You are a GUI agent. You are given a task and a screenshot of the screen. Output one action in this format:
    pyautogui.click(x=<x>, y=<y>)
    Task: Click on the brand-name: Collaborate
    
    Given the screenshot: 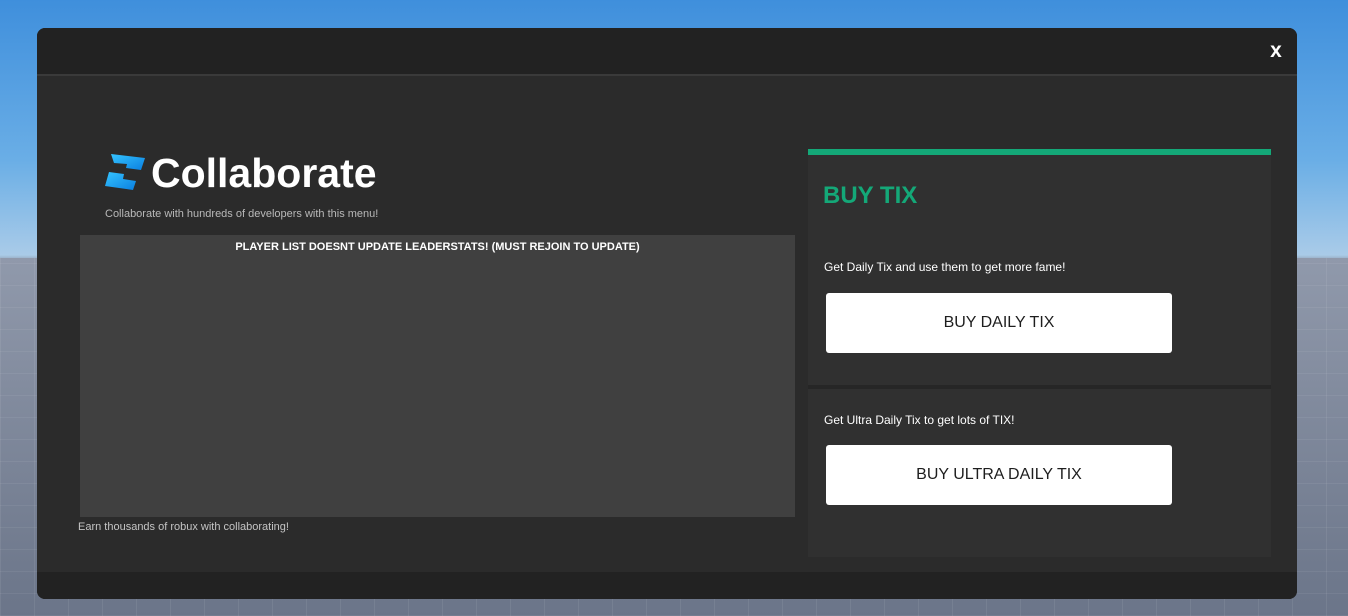 What is the action you would take?
    pyautogui.click(x=264, y=173)
    